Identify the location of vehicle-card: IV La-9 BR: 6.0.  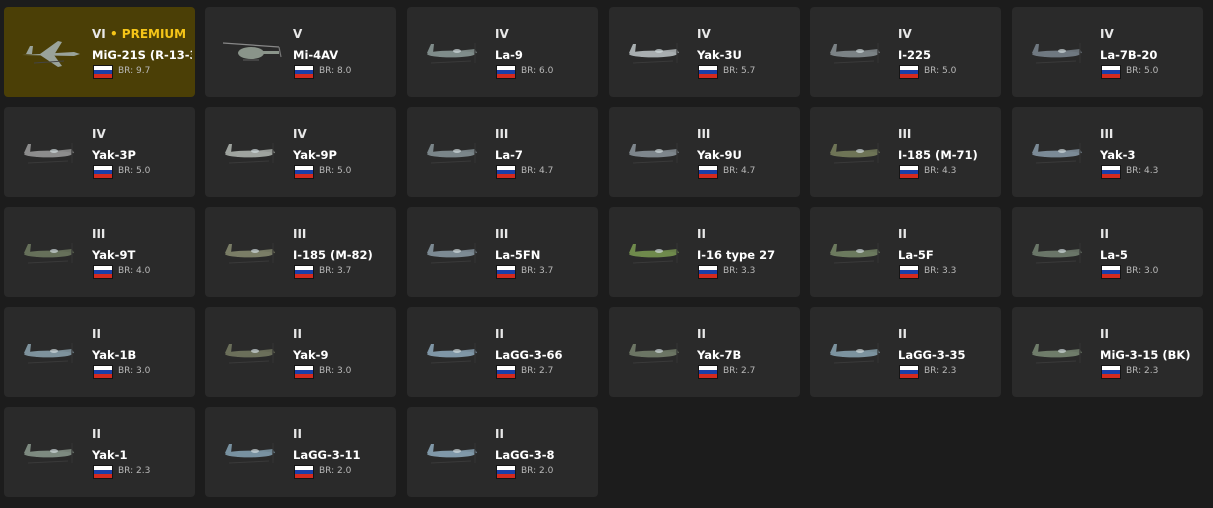
(502, 52).